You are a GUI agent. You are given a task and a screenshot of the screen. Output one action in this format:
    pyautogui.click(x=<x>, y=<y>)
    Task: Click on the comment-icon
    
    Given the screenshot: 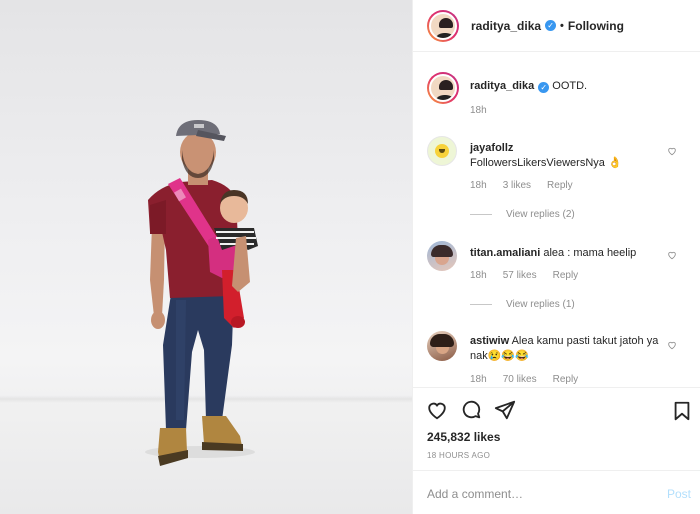 What is the action you would take?
    pyautogui.click(x=471, y=410)
    